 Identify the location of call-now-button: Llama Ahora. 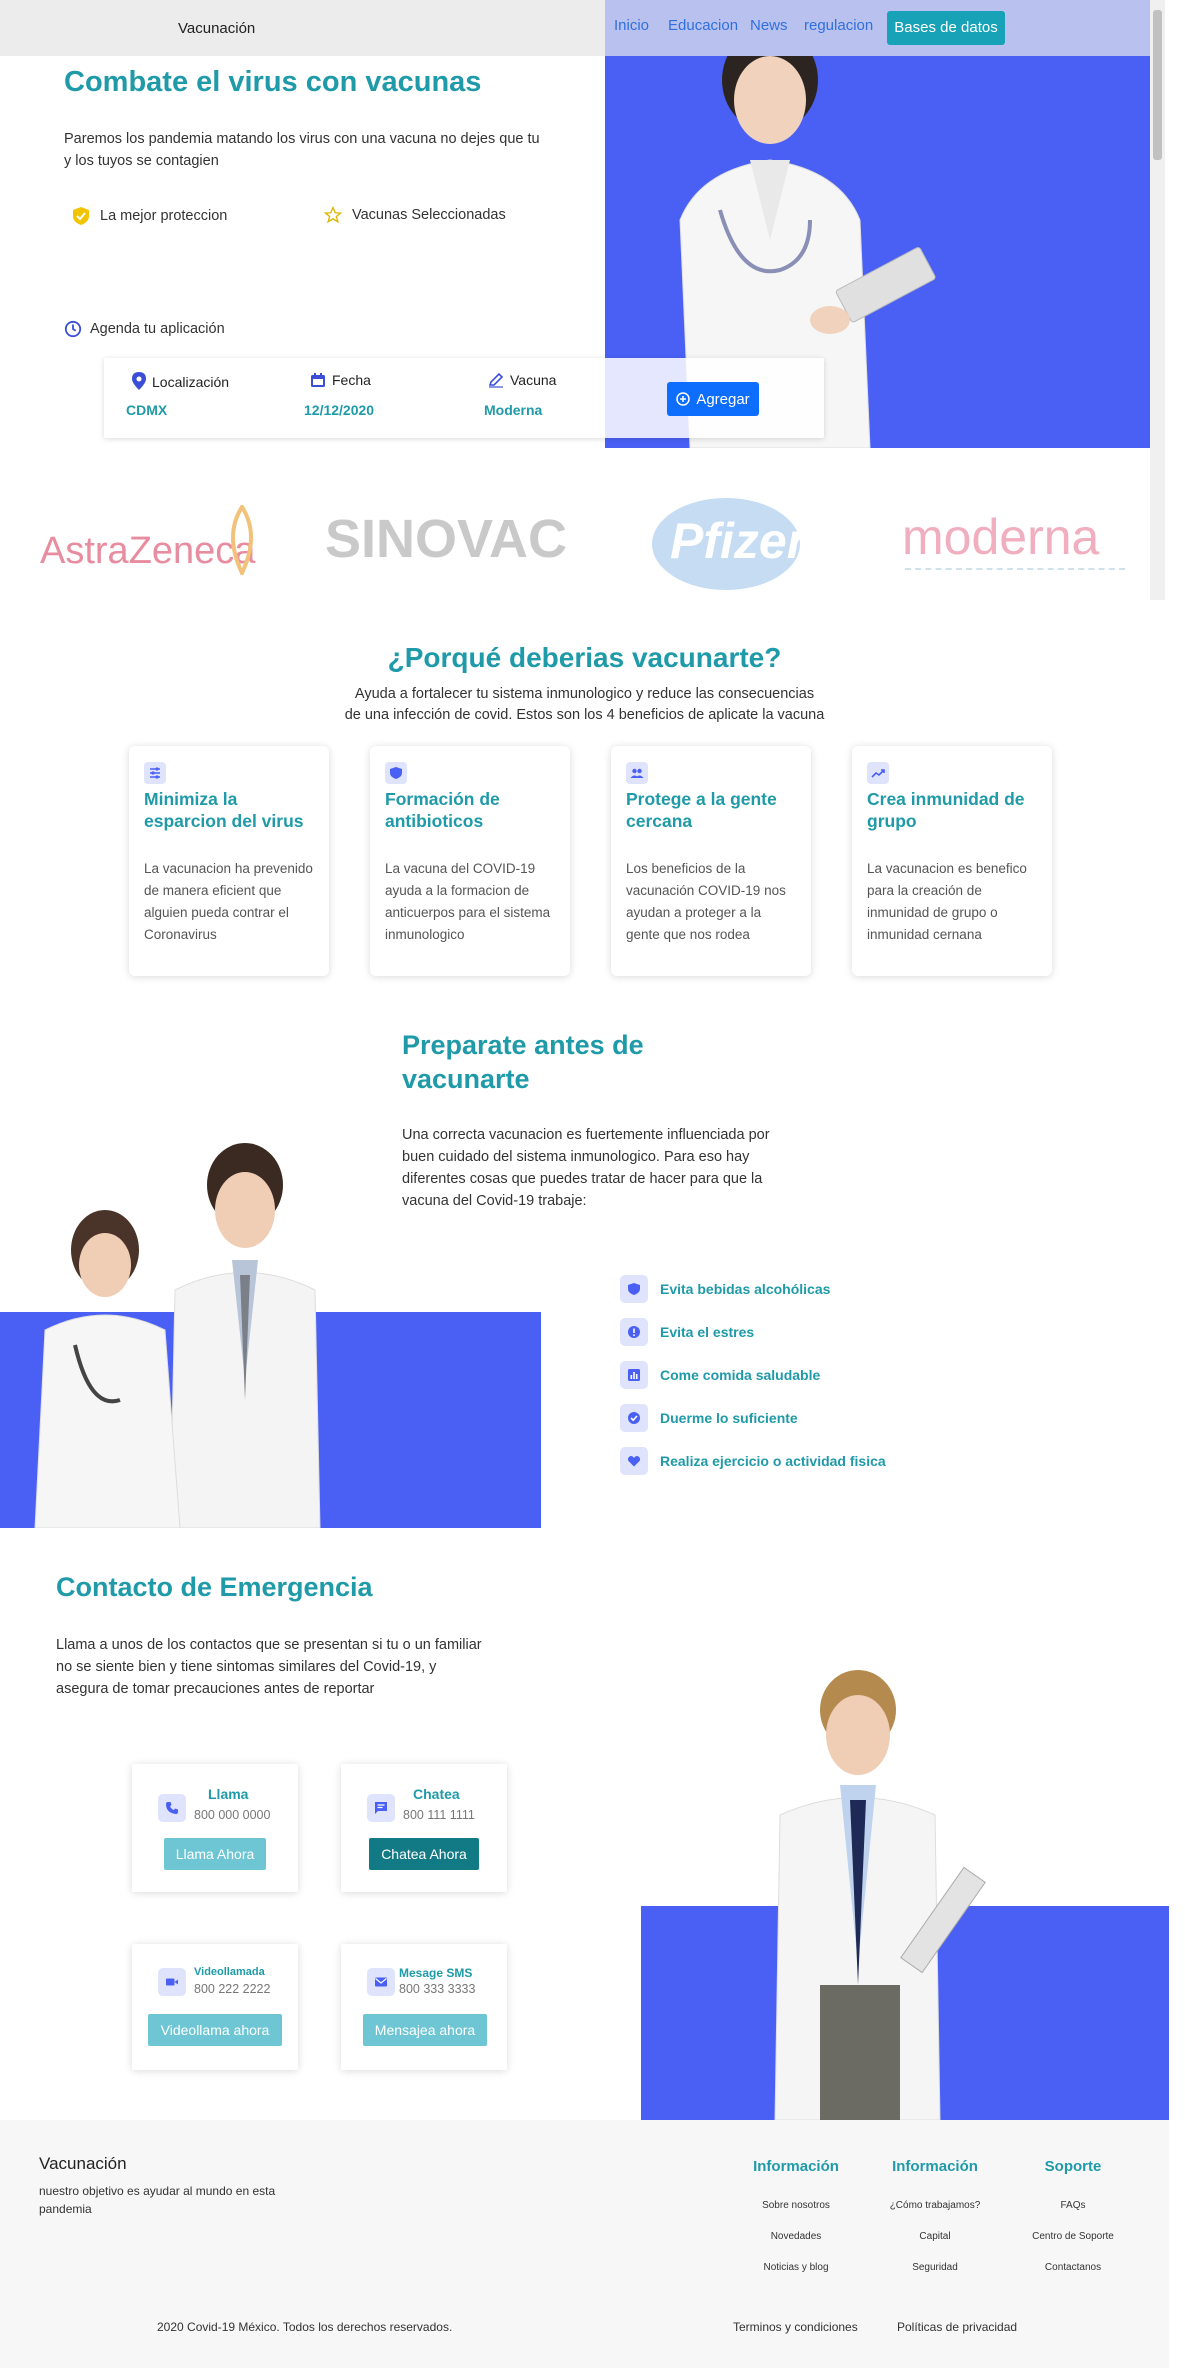
(215, 1854).